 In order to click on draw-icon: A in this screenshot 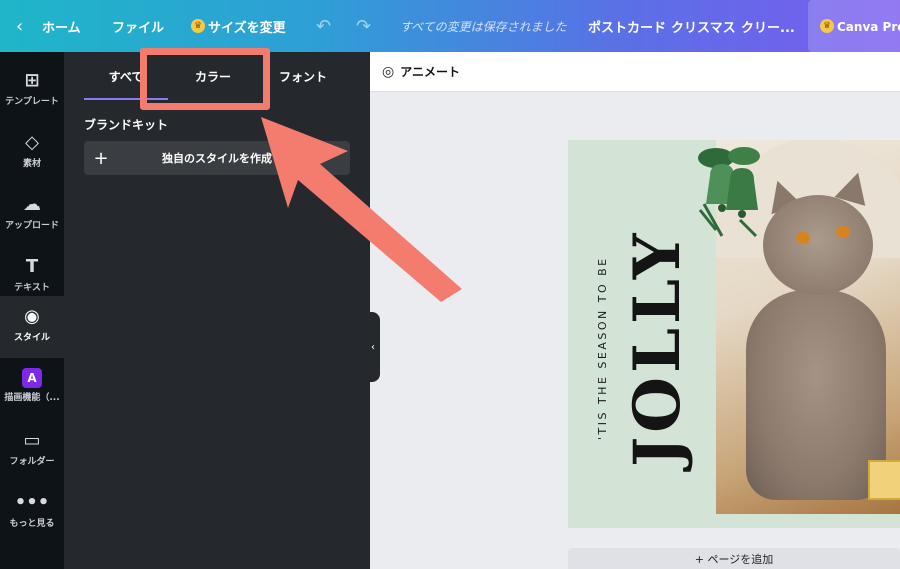, I will do `click(32, 378)`.